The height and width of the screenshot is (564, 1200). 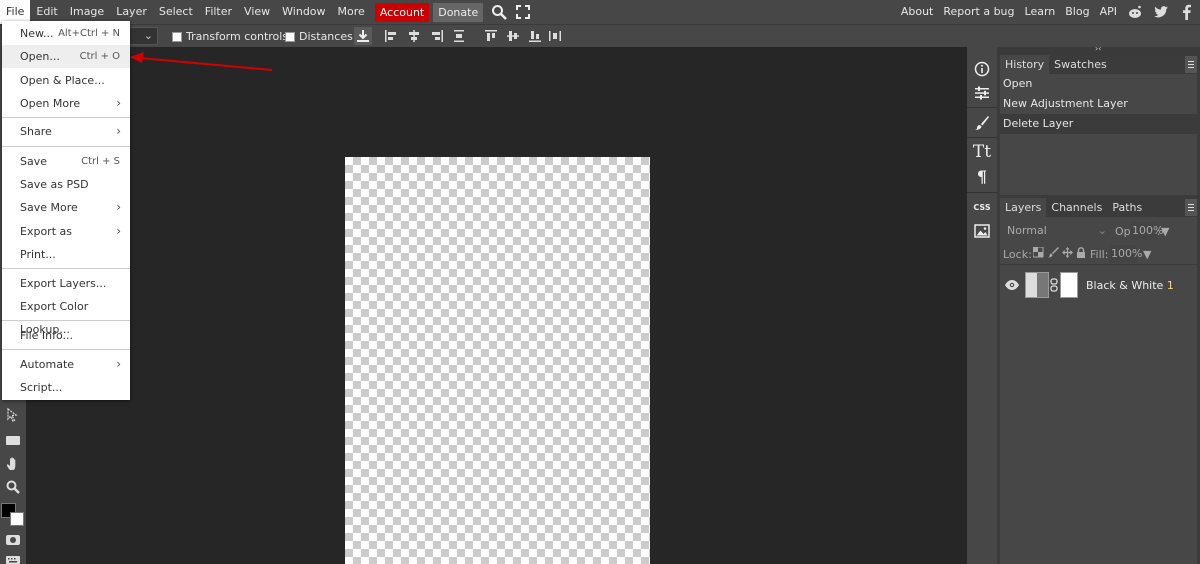 What do you see at coordinates (982, 69) in the screenshot?
I see `info-icon` at bounding box center [982, 69].